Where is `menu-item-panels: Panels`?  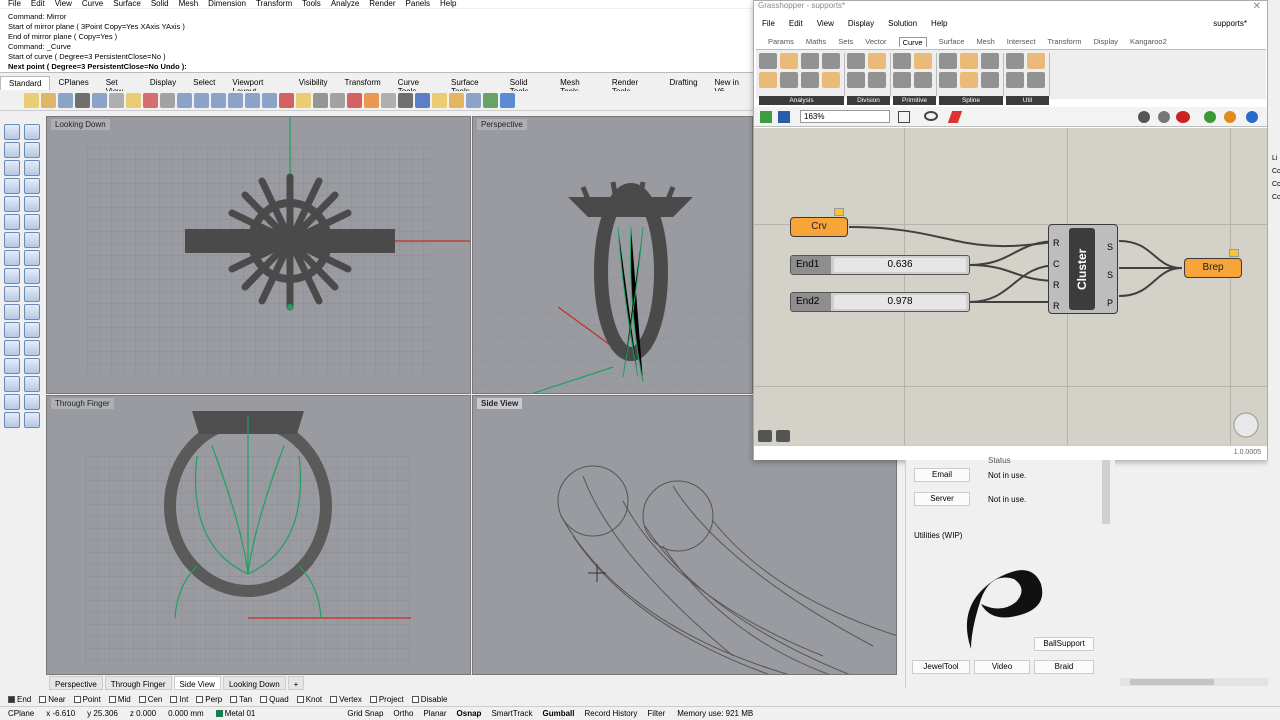
menu-item-panels: Panels is located at coordinates (418, 4).